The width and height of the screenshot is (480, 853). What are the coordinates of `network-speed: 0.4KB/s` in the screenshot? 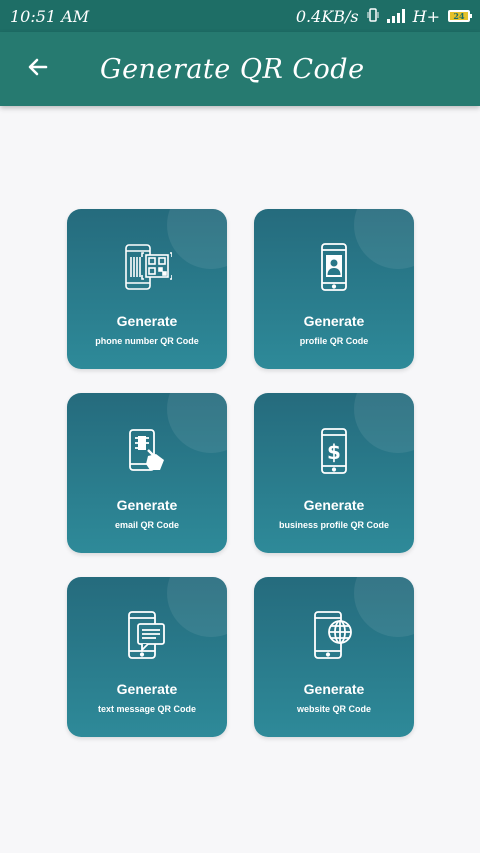 It's located at (327, 16).